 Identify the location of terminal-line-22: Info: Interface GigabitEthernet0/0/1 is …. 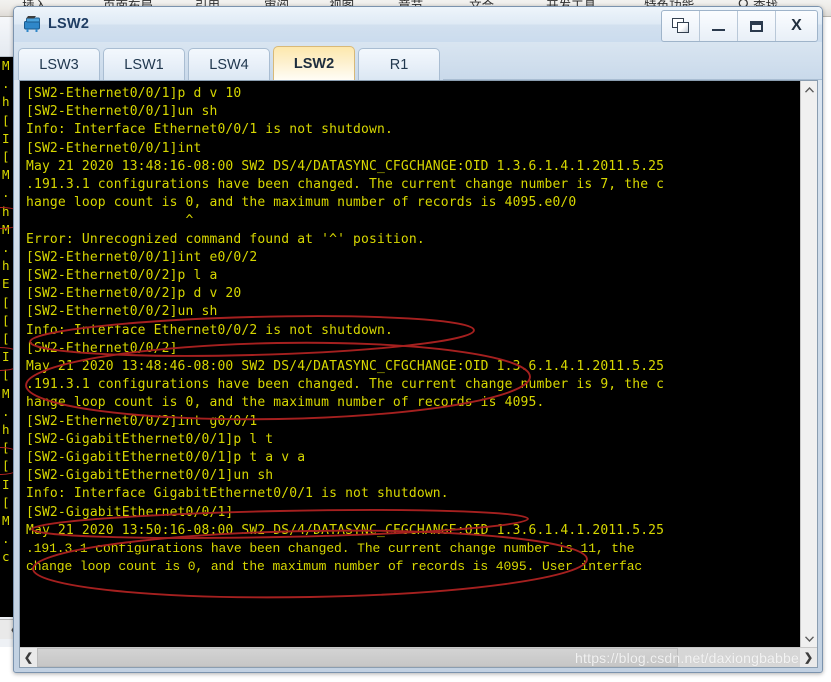
(237, 494).